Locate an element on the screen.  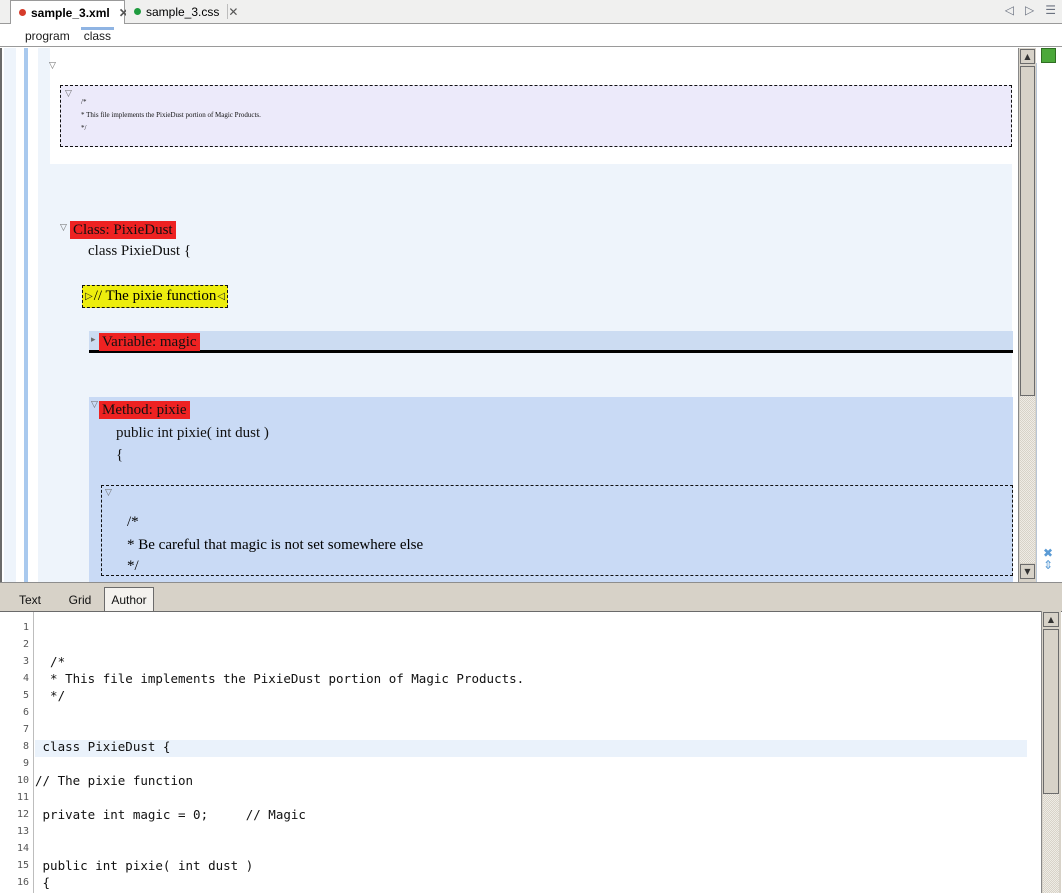
author-vertical-scrollbar: ▲ ▼ is located at coordinates (1027, 315).